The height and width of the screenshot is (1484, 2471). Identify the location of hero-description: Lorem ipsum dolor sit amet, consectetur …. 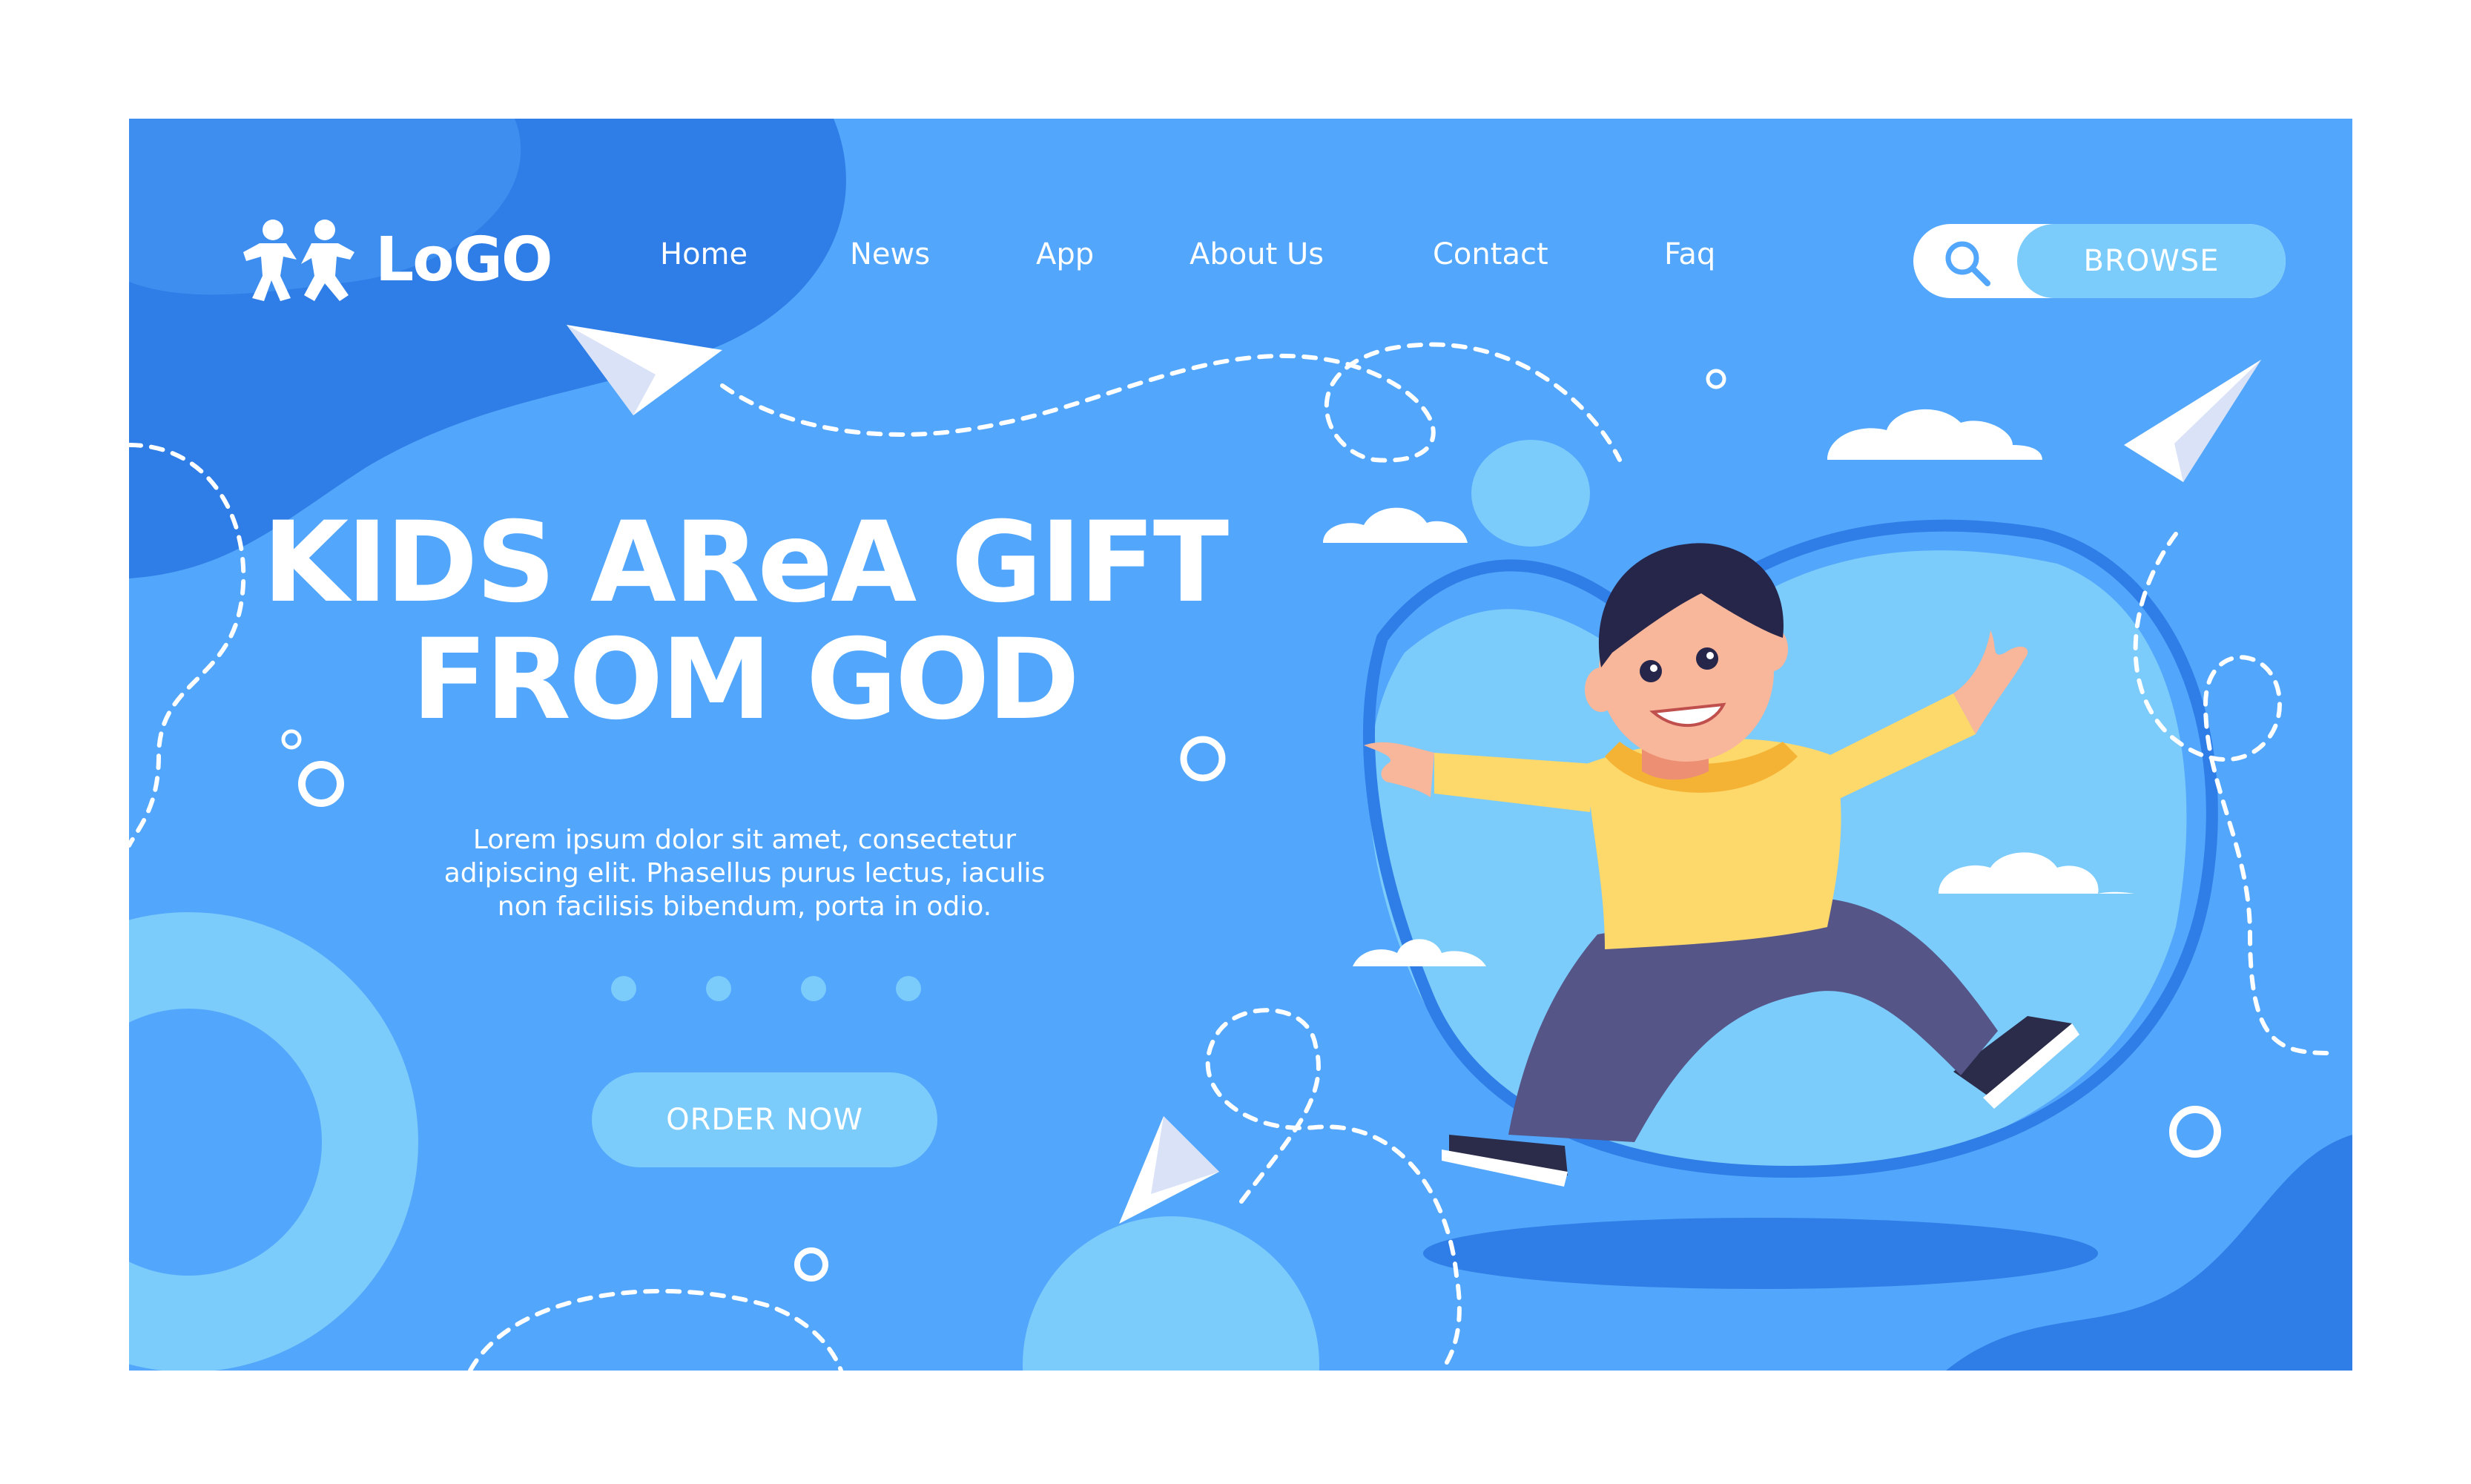
(744, 873).